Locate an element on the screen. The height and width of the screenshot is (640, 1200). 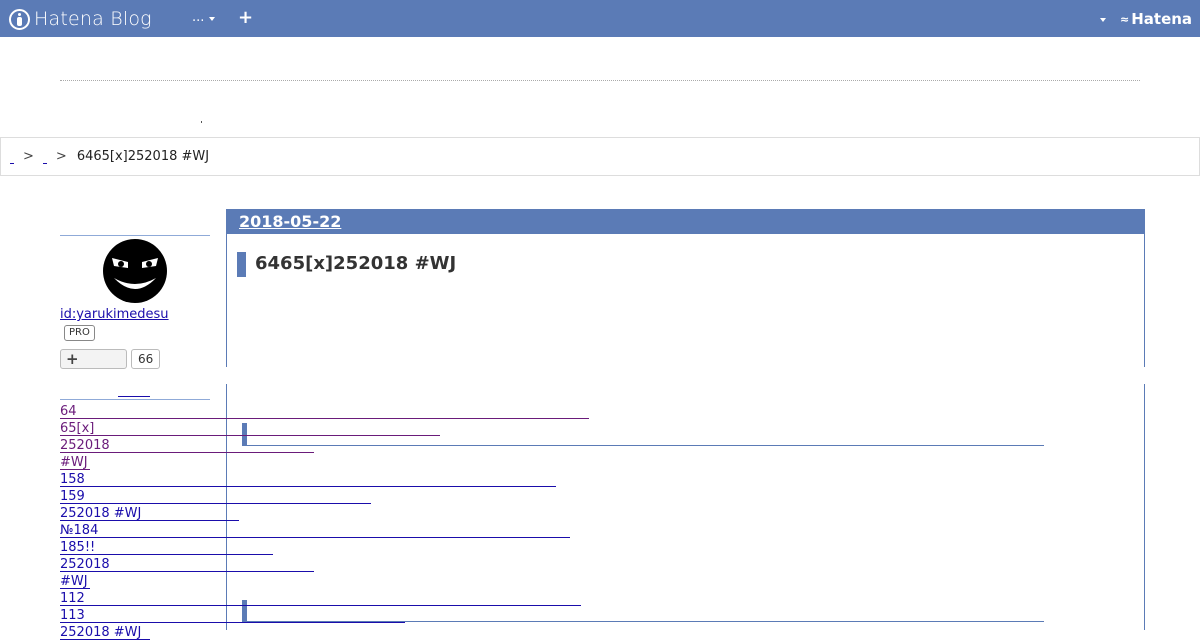
breadcrumb-link-category is located at coordinates (44, 159).